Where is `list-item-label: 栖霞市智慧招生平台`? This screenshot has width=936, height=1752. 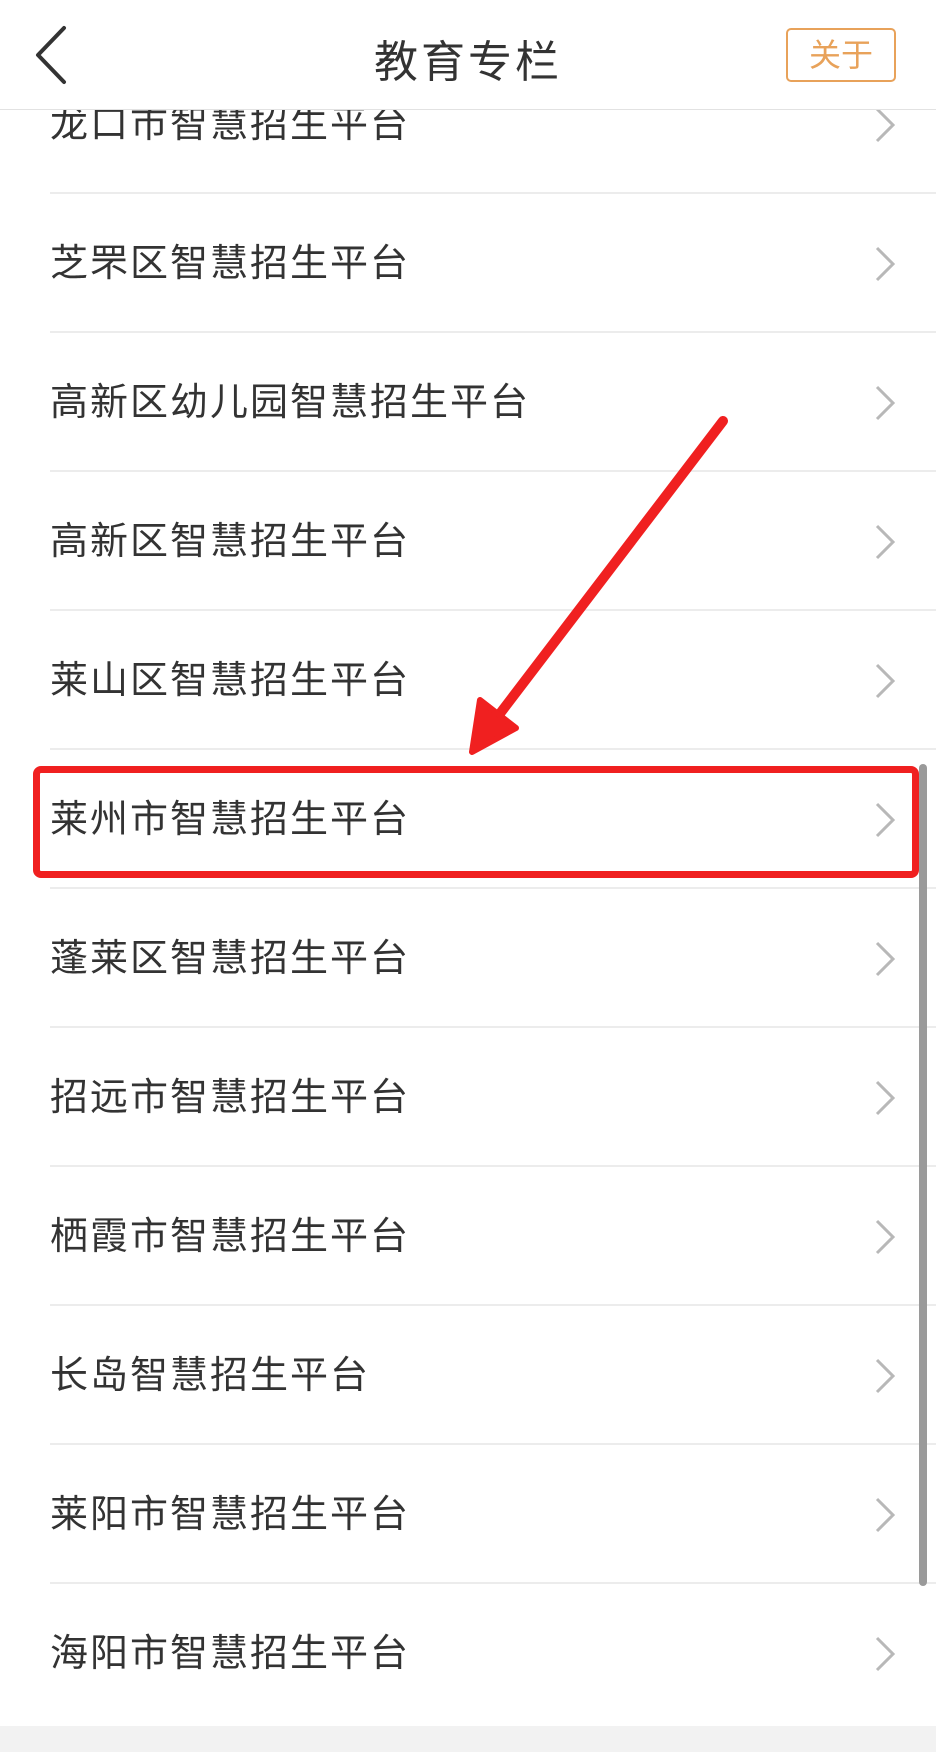
list-item-label: 栖霞市智慧招生平台 is located at coordinates (230, 1236).